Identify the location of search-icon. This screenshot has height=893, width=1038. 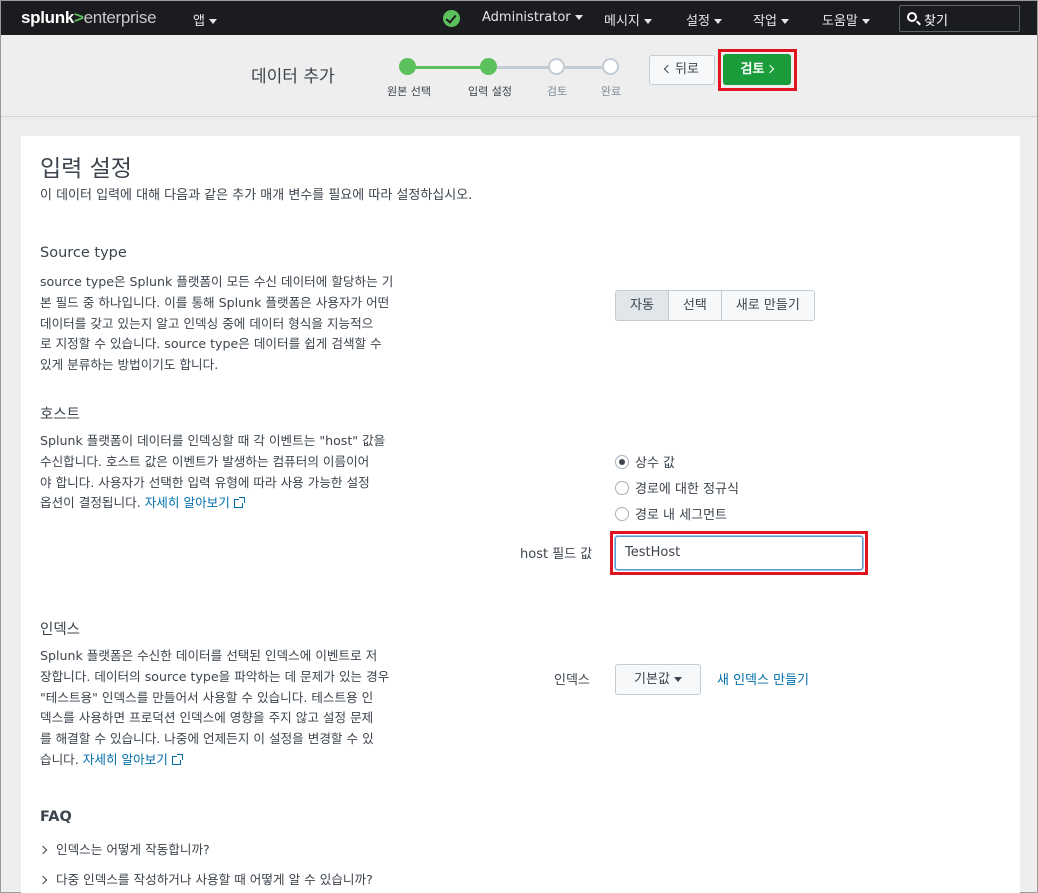
(912, 17).